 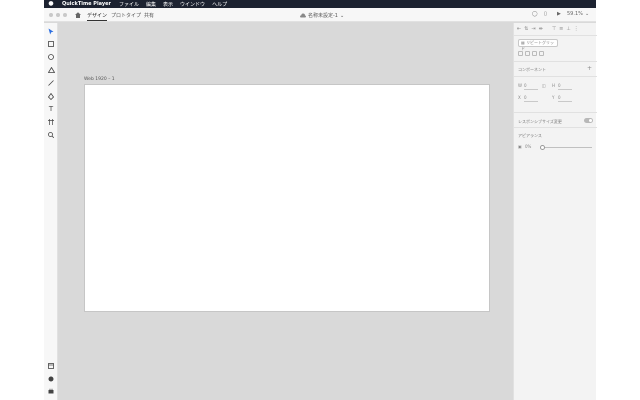 I want to click on exclude-icon, so click(x=541, y=53).